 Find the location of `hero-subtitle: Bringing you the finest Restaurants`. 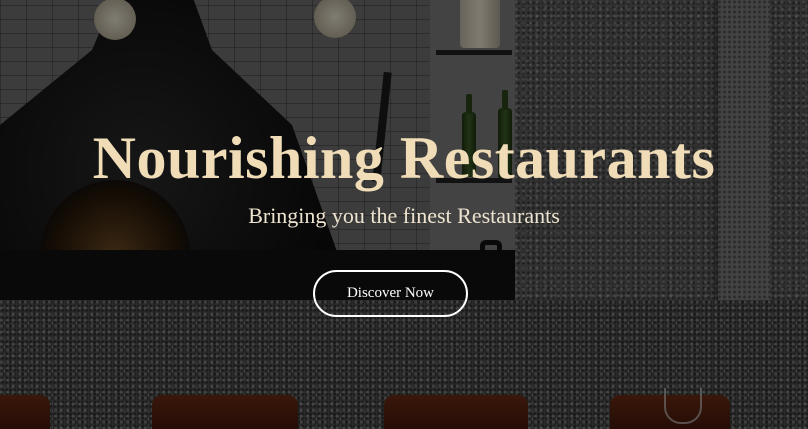

hero-subtitle: Bringing you the finest Restaurants is located at coordinates (404, 215).